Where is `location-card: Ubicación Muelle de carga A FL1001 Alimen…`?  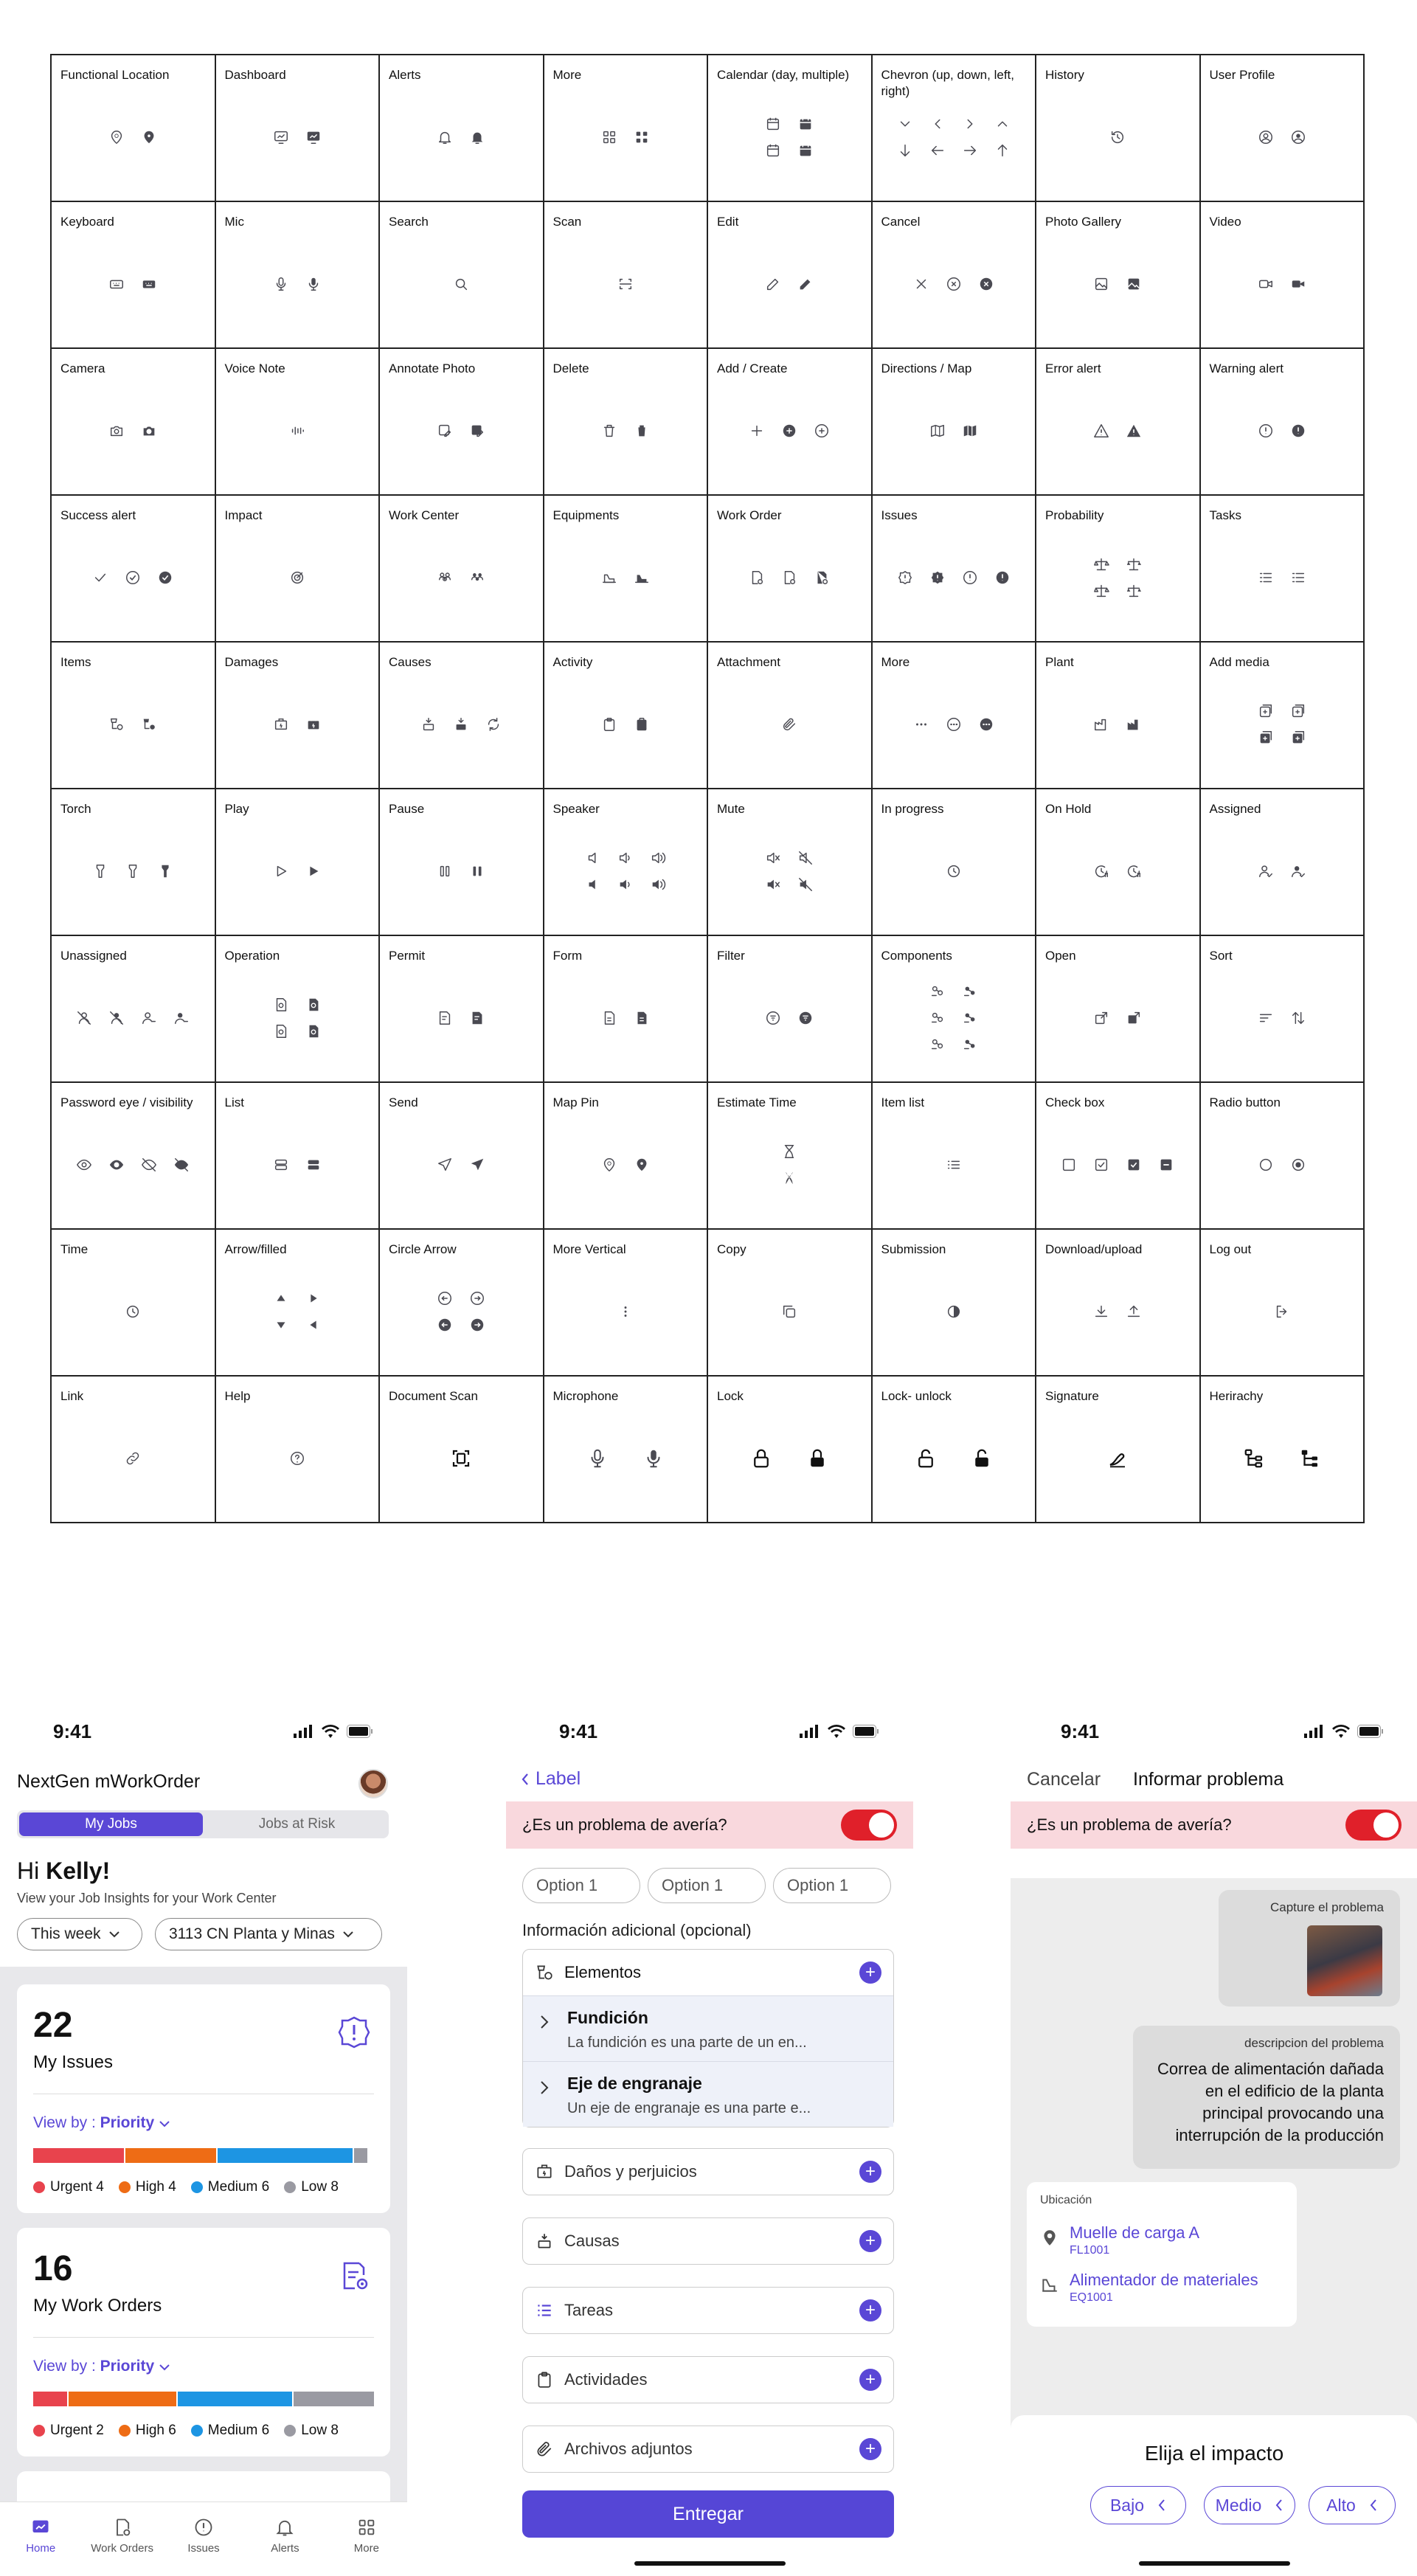 location-card: Ubicación Muelle de carga A FL1001 Alimen… is located at coordinates (1162, 2255).